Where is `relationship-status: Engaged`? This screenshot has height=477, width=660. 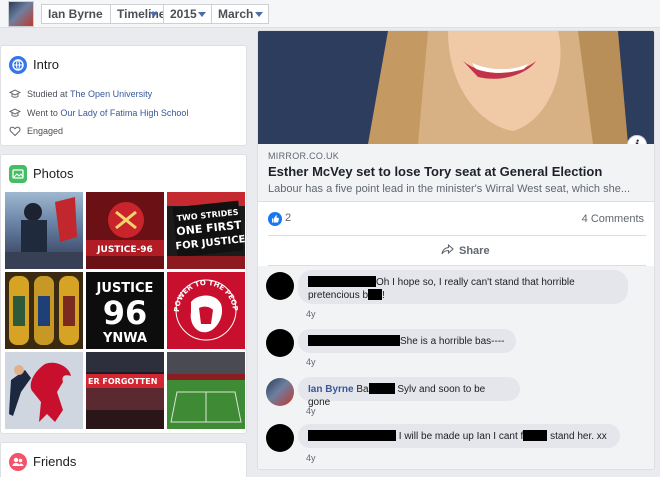 relationship-status: Engaged is located at coordinates (45, 131).